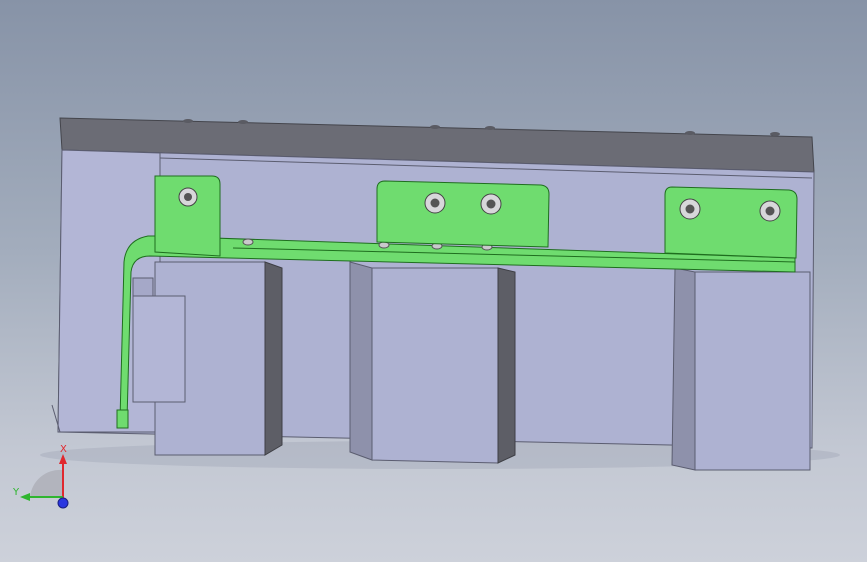  Describe the element at coordinates (741, 369) in the screenshot. I see `lower-block-right` at that location.